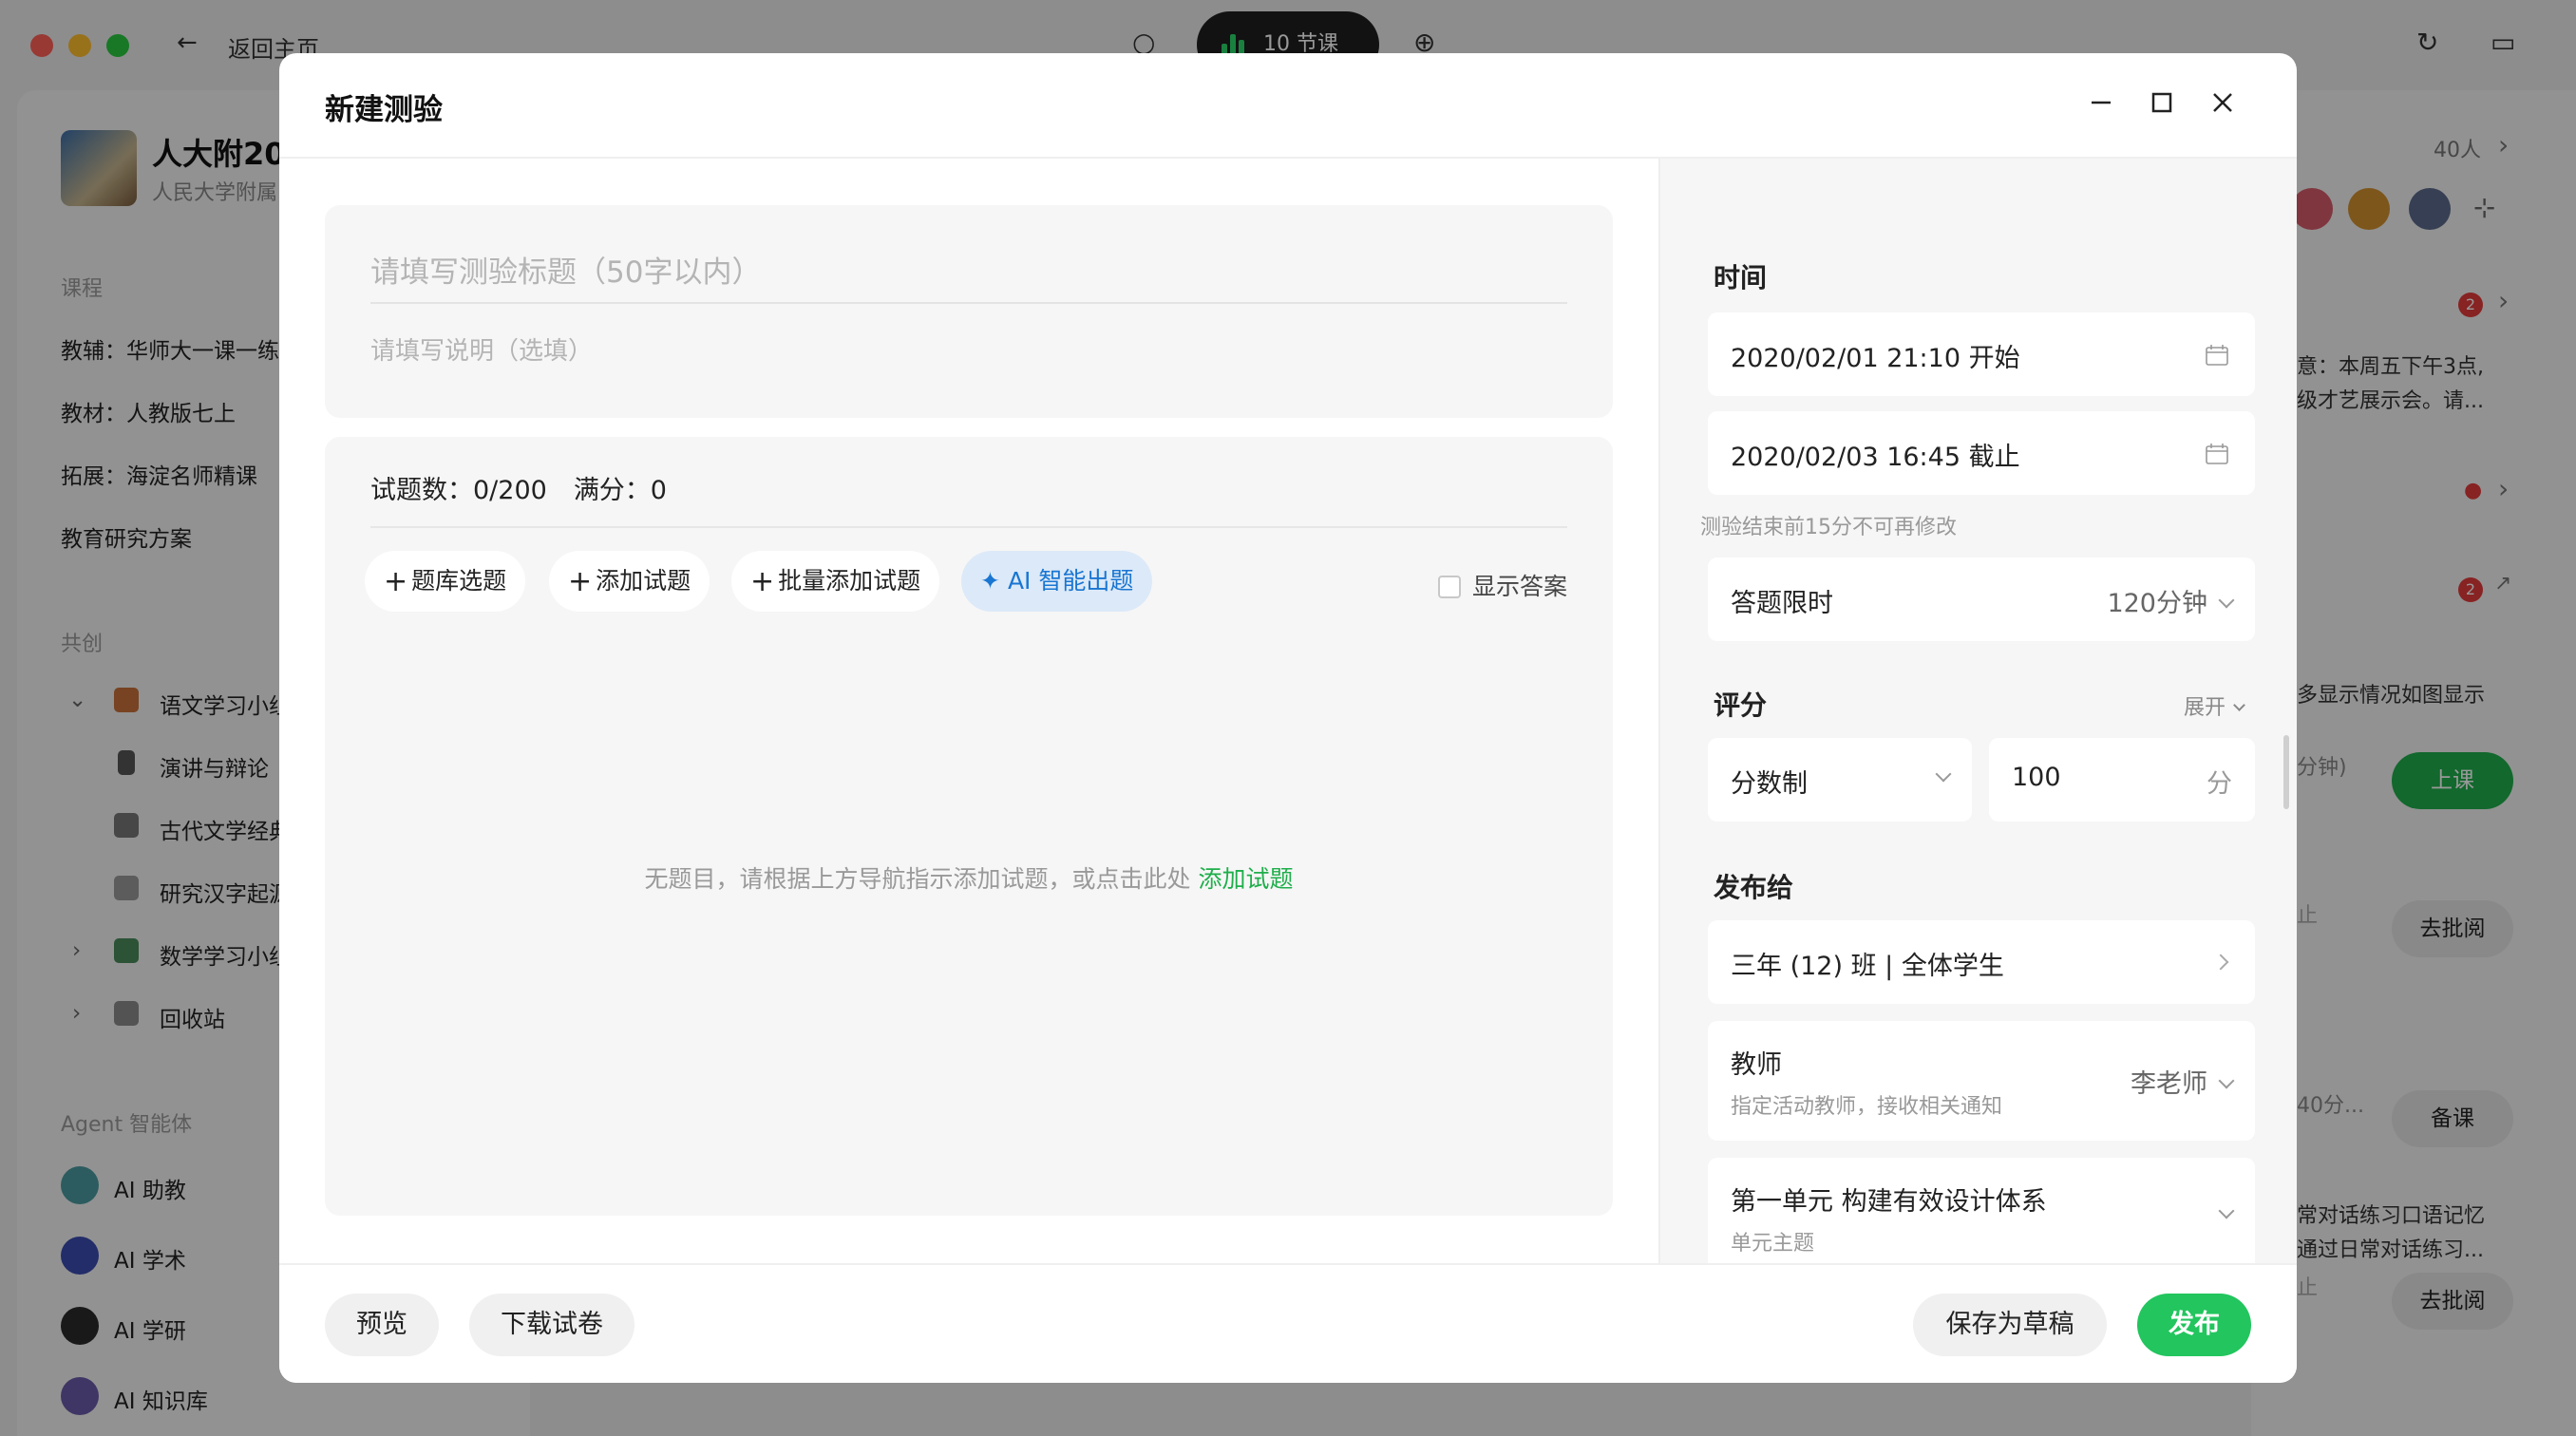 The height and width of the screenshot is (1436, 2576). What do you see at coordinates (1875, 359) in the screenshot?
I see `start-time-value: 2020/02/01 21:10 开始` at bounding box center [1875, 359].